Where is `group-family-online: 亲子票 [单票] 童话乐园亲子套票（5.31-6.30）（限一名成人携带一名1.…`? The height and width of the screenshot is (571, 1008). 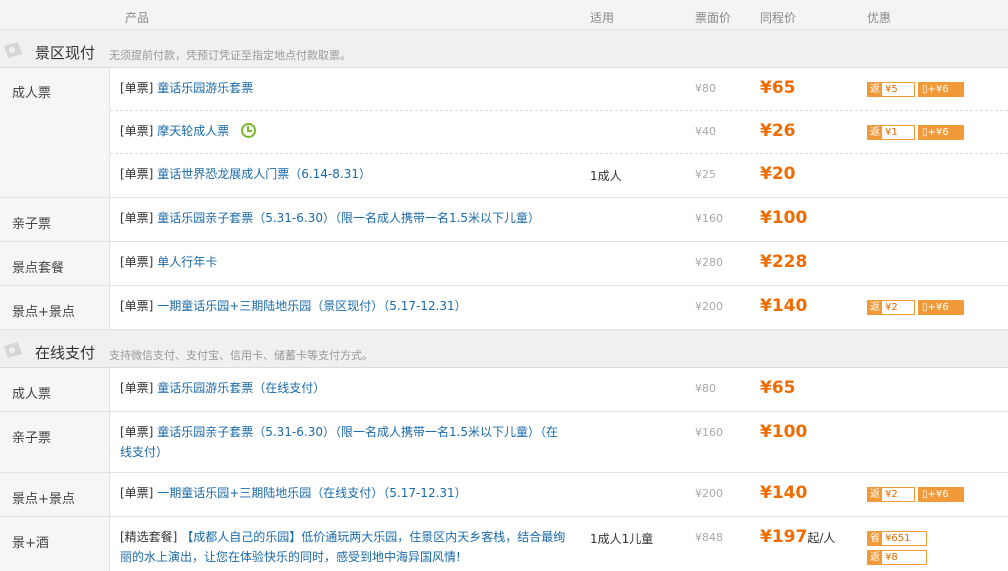
group-family-online: 亲子票 [单票] 童话乐园亲子套票（5.31-6.30）（限一名成人携带一名1.… is located at coordinates (504, 442).